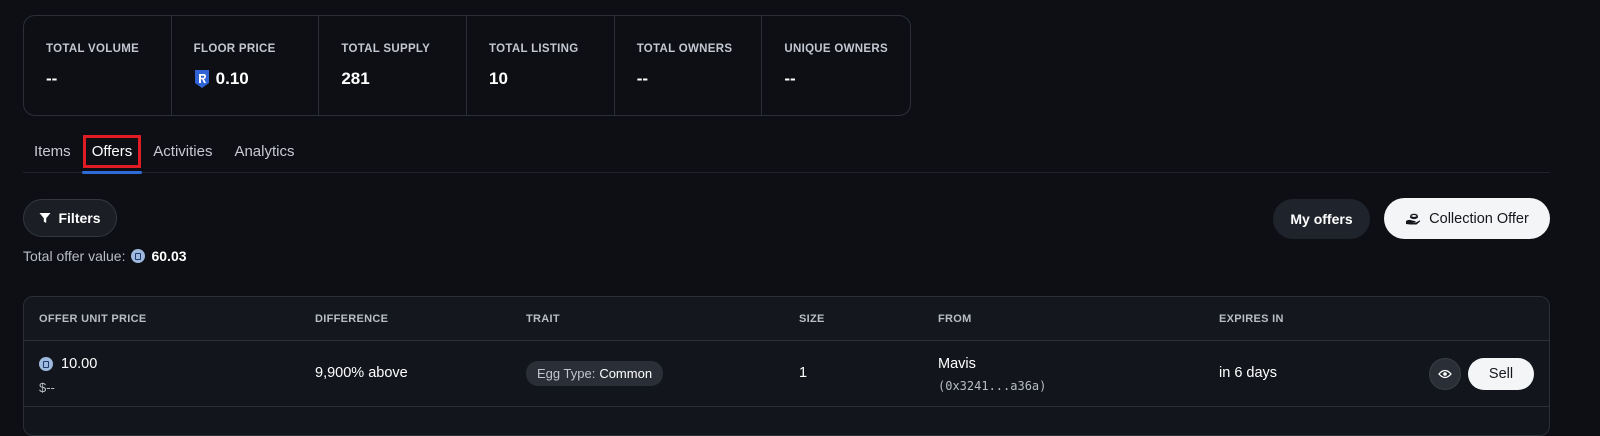 The image size is (1600, 436). Describe the element at coordinates (386, 49) in the screenshot. I see `stat-label: TOTAL SUPPLY` at that location.